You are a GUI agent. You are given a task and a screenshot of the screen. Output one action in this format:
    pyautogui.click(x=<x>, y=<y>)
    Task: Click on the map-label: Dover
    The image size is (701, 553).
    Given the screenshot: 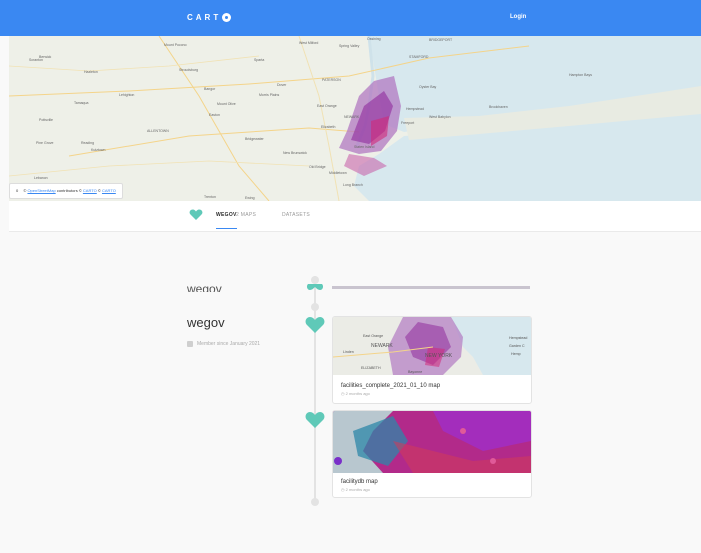 What is the action you would take?
    pyautogui.click(x=282, y=85)
    